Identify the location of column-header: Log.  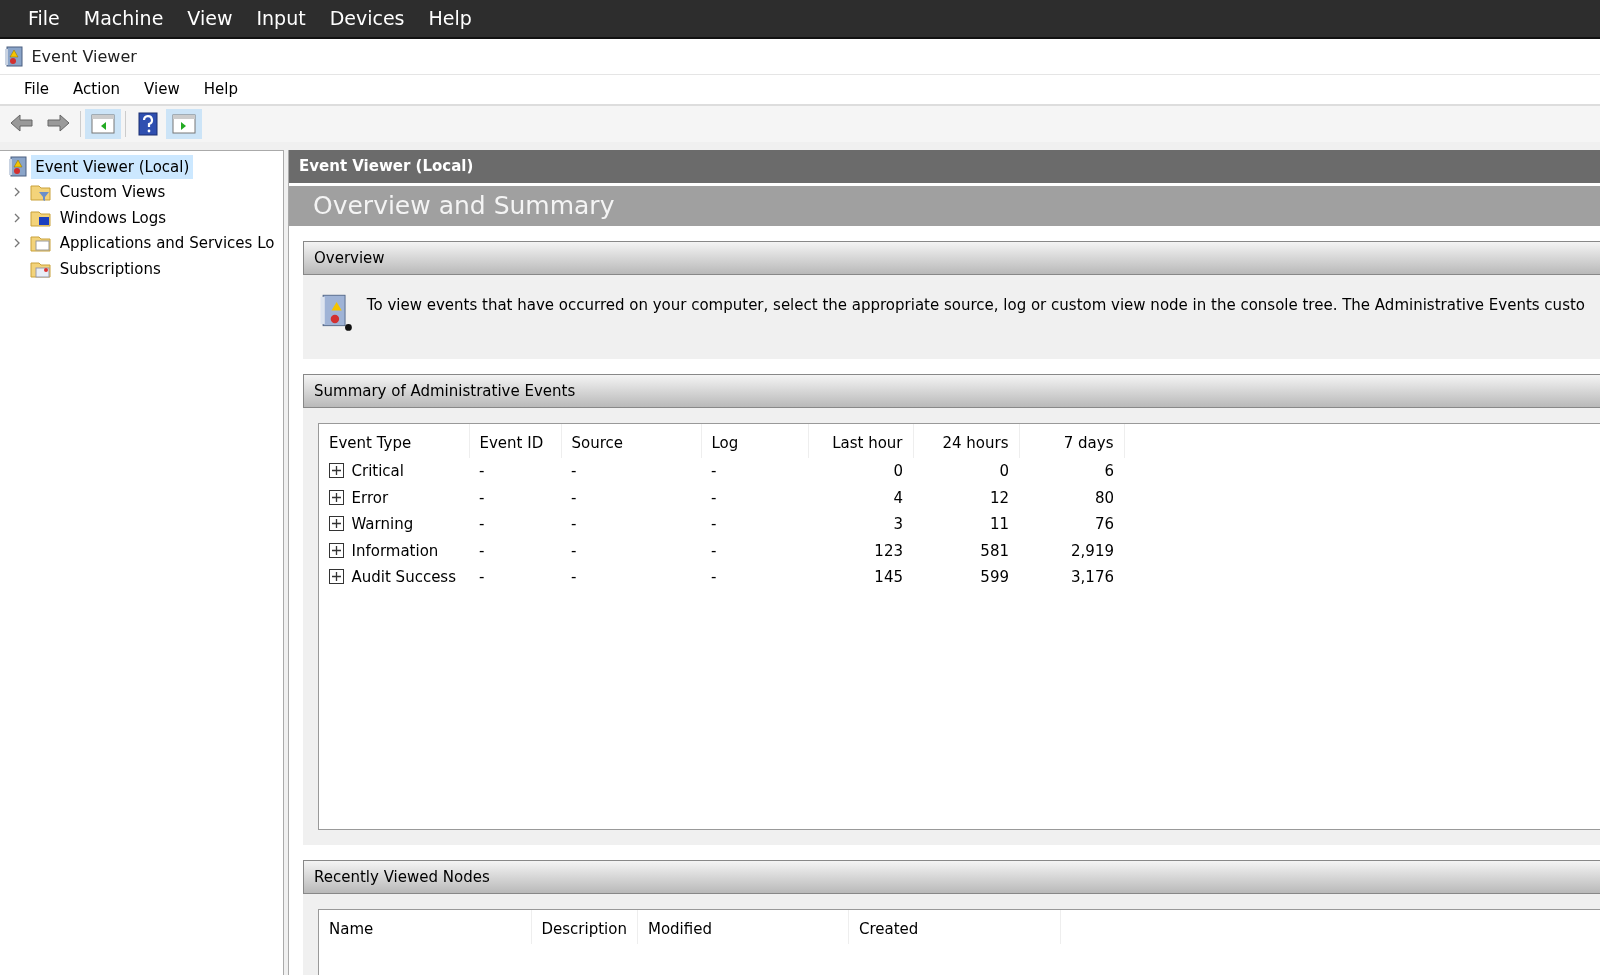
(754, 440).